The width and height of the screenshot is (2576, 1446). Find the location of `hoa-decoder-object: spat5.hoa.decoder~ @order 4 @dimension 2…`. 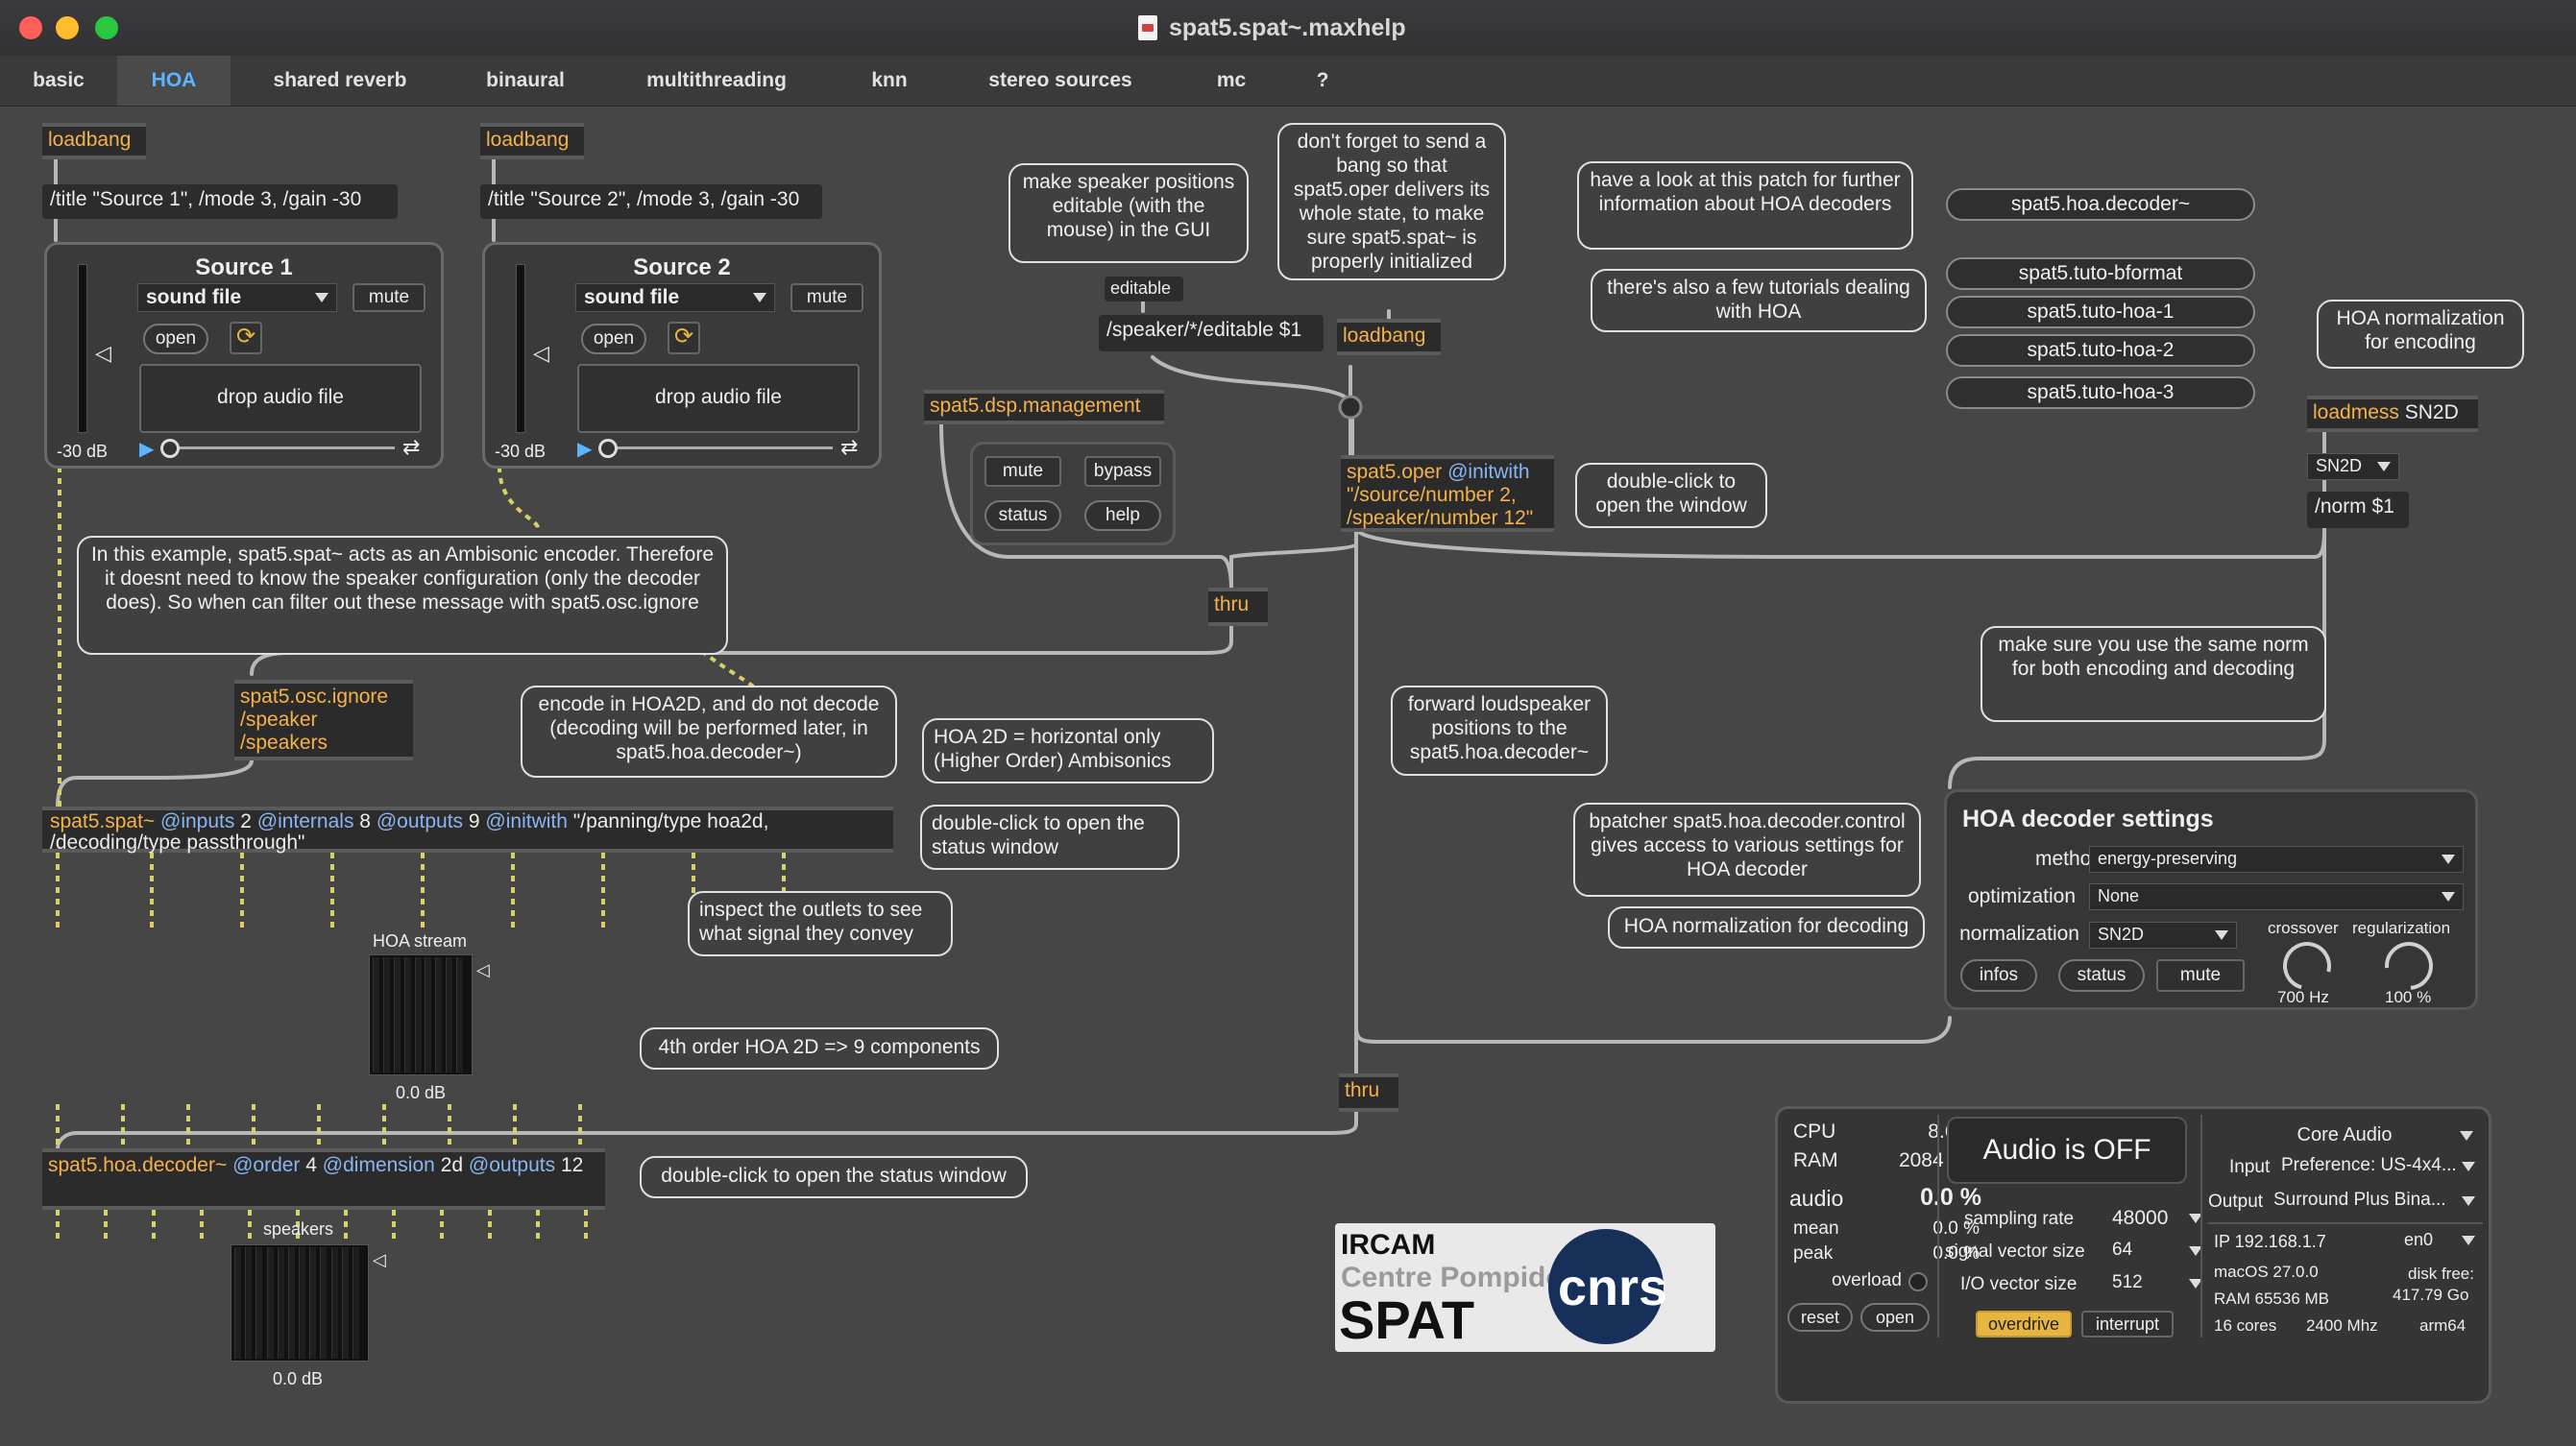

hoa-decoder-object: spat5.hoa.decoder~ @order 4 @dimension 2… is located at coordinates (323, 1179).